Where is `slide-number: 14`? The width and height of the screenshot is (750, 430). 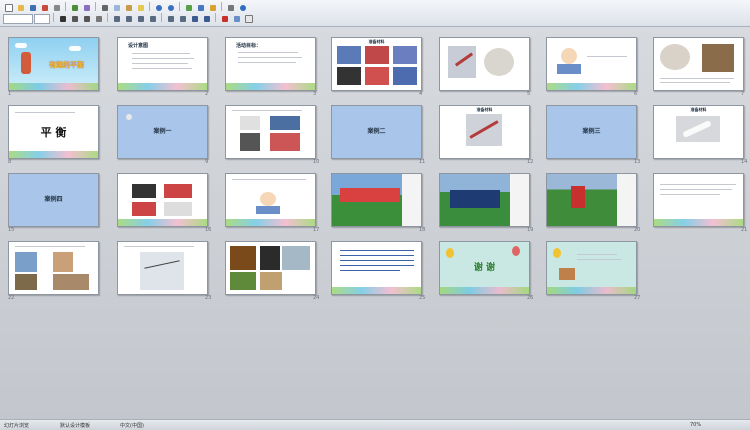 slide-number: 14 is located at coordinates (744, 162).